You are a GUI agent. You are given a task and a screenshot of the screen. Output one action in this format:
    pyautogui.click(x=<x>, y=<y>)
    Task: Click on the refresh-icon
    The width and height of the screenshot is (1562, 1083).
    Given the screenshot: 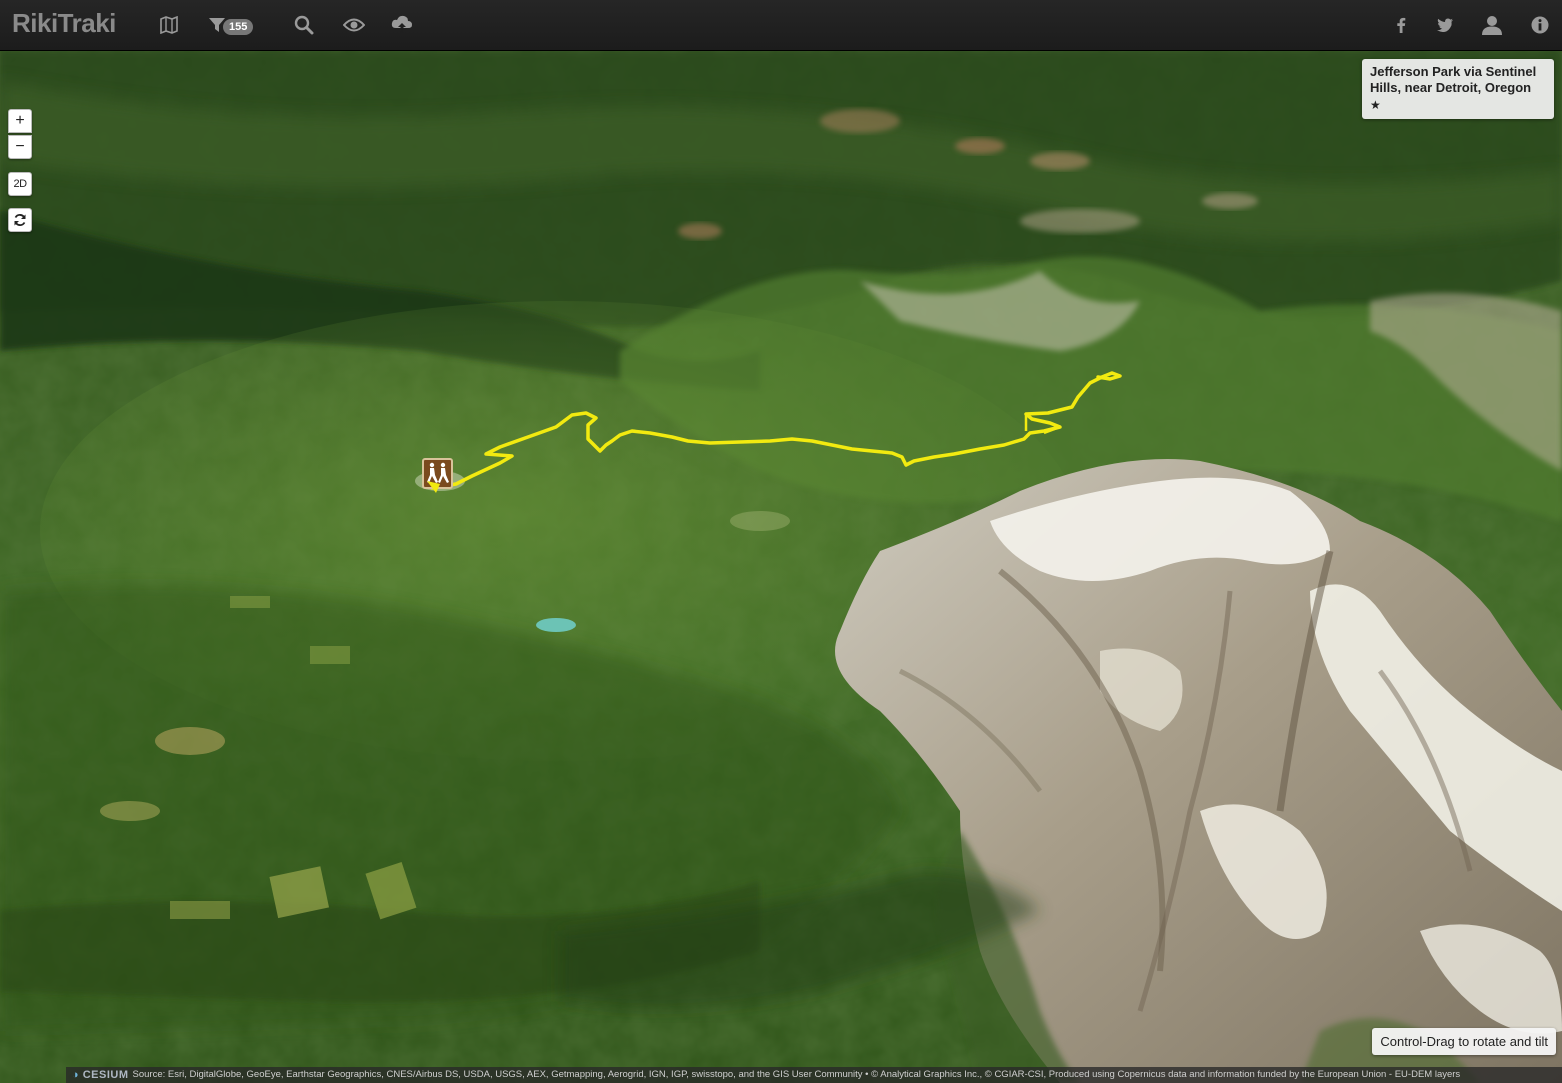 What is the action you would take?
    pyautogui.click(x=20, y=220)
    